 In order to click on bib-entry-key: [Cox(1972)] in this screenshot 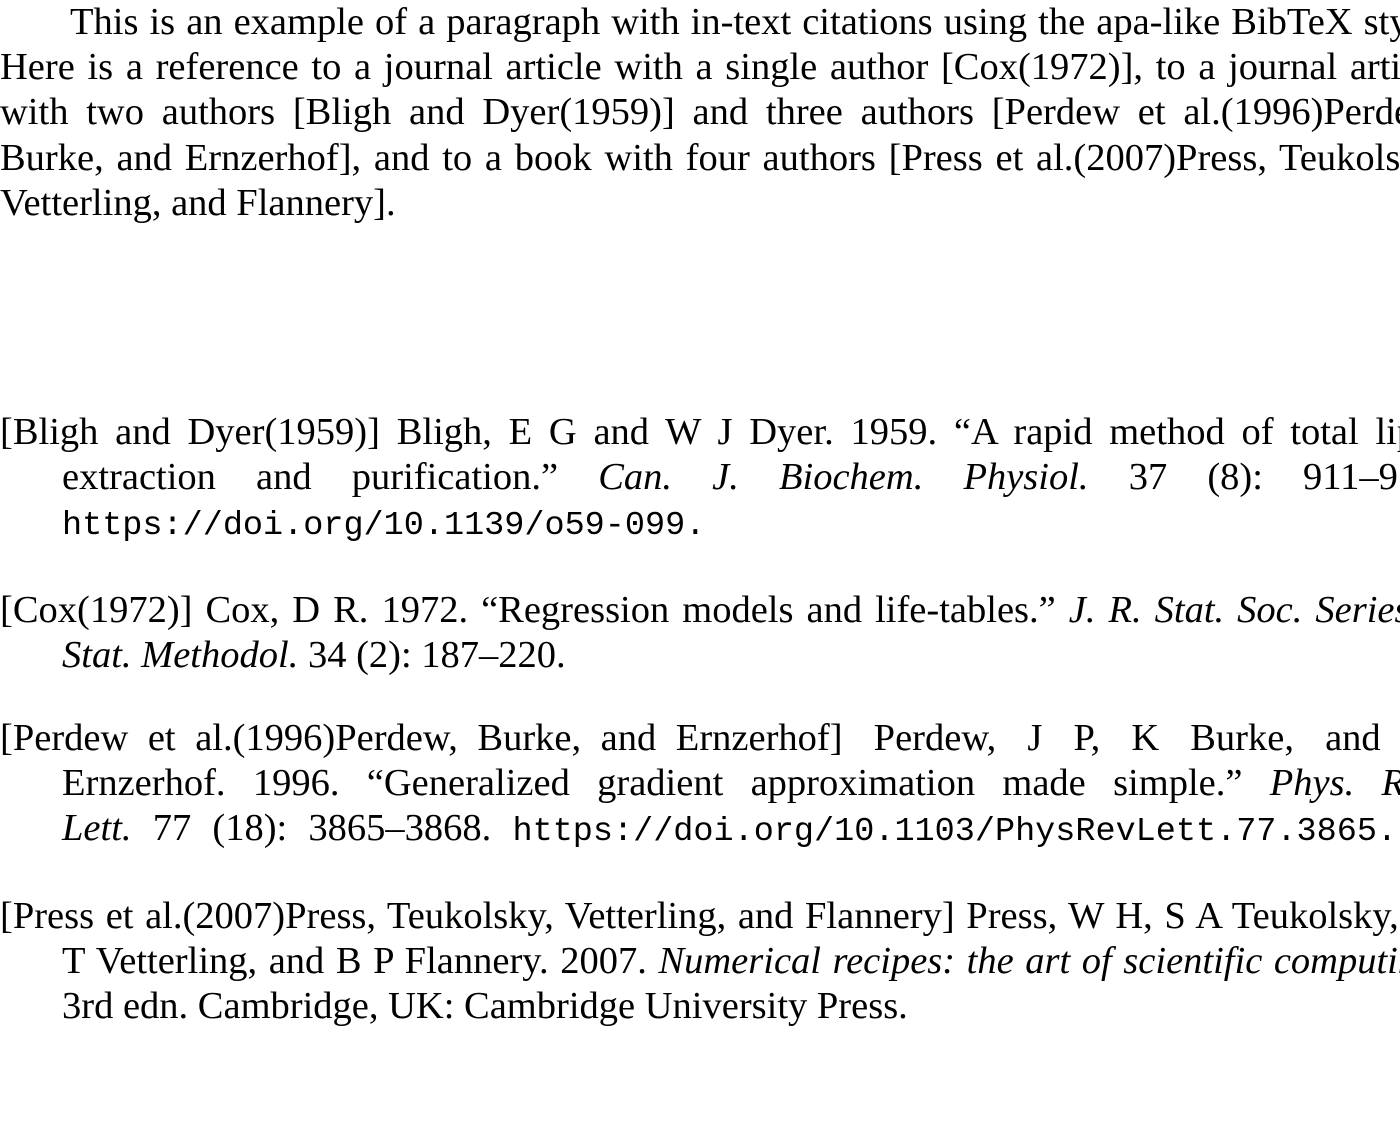, I will do `click(96, 609)`.